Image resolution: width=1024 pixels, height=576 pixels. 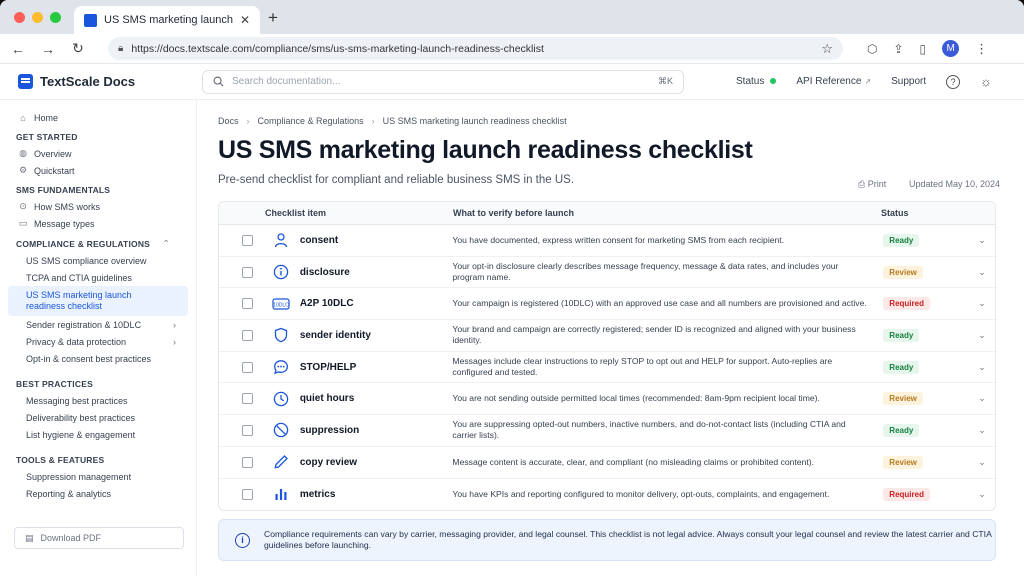 What do you see at coordinates (98, 358) in the screenshot?
I see `sidebar-item-opt-in-consent: Opt-in & consent best practices` at bounding box center [98, 358].